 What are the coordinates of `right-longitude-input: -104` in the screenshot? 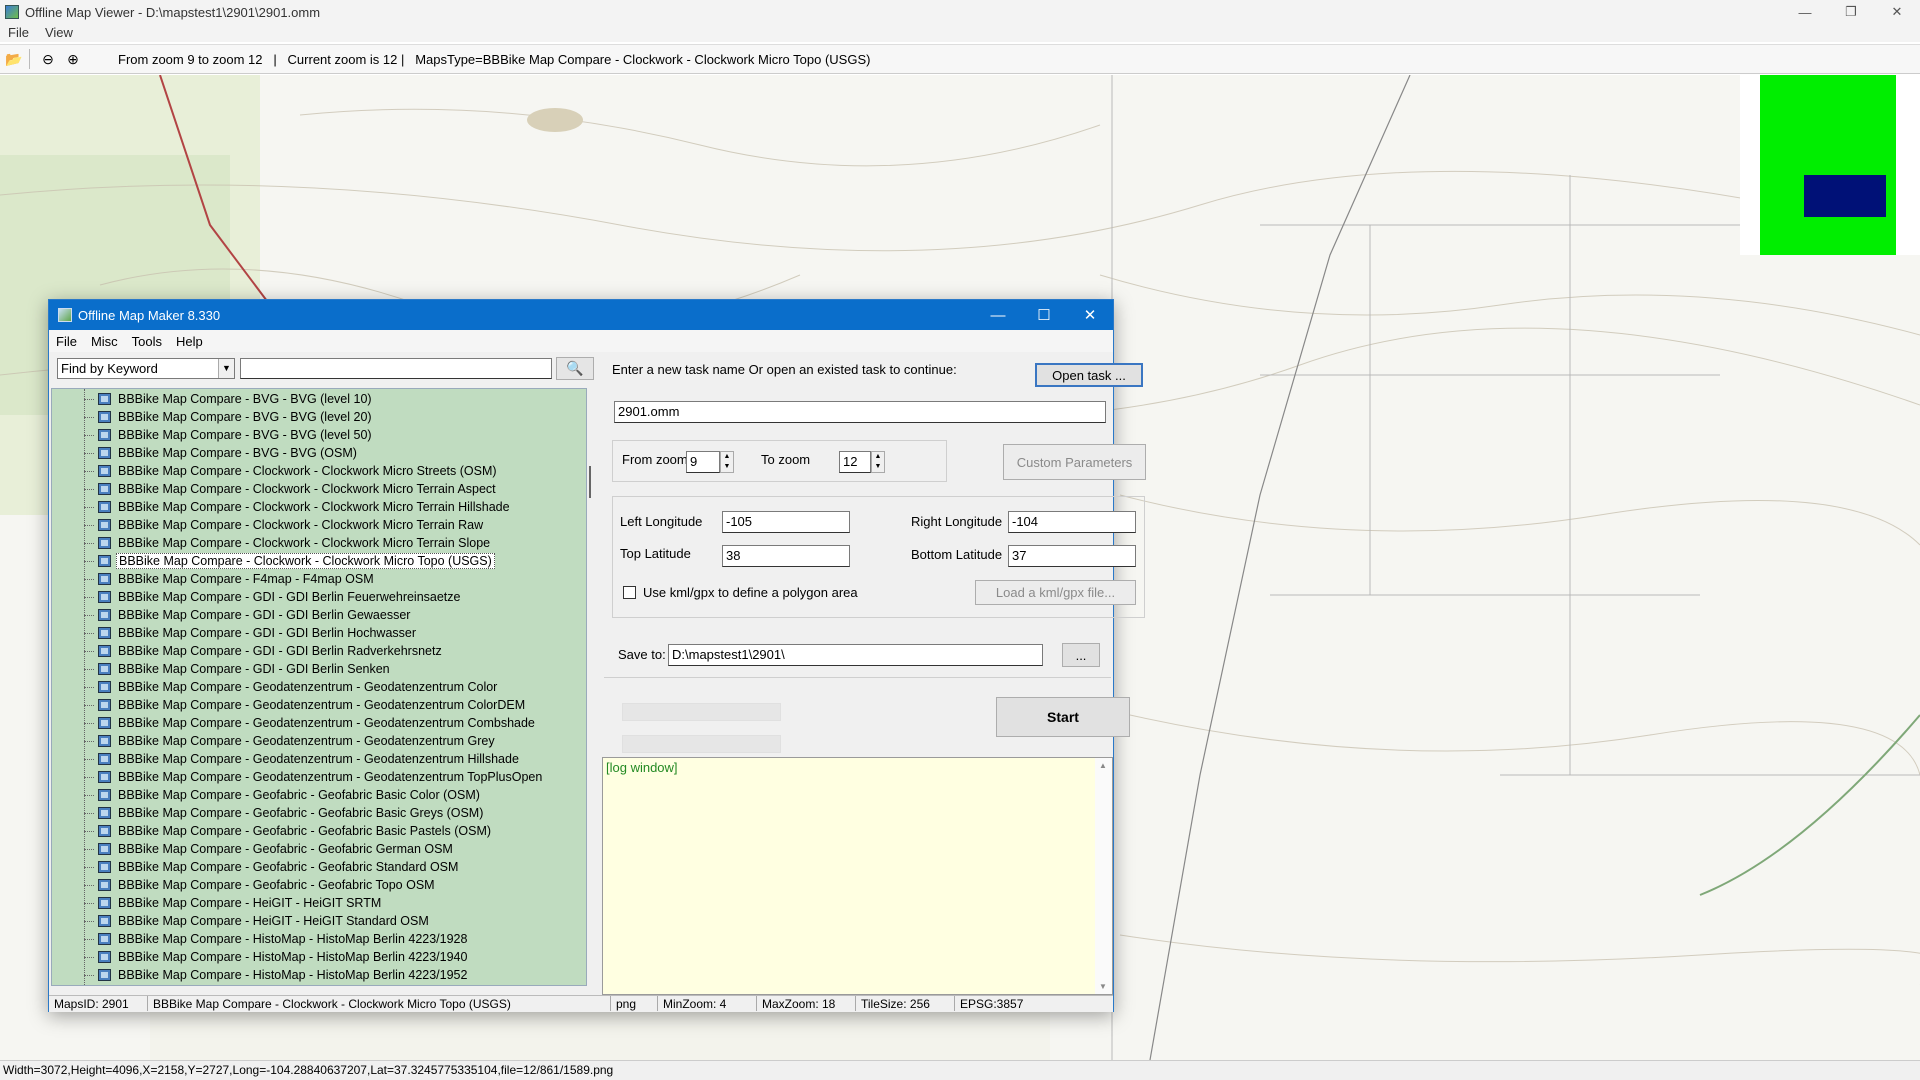 It's located at (1072, 522).